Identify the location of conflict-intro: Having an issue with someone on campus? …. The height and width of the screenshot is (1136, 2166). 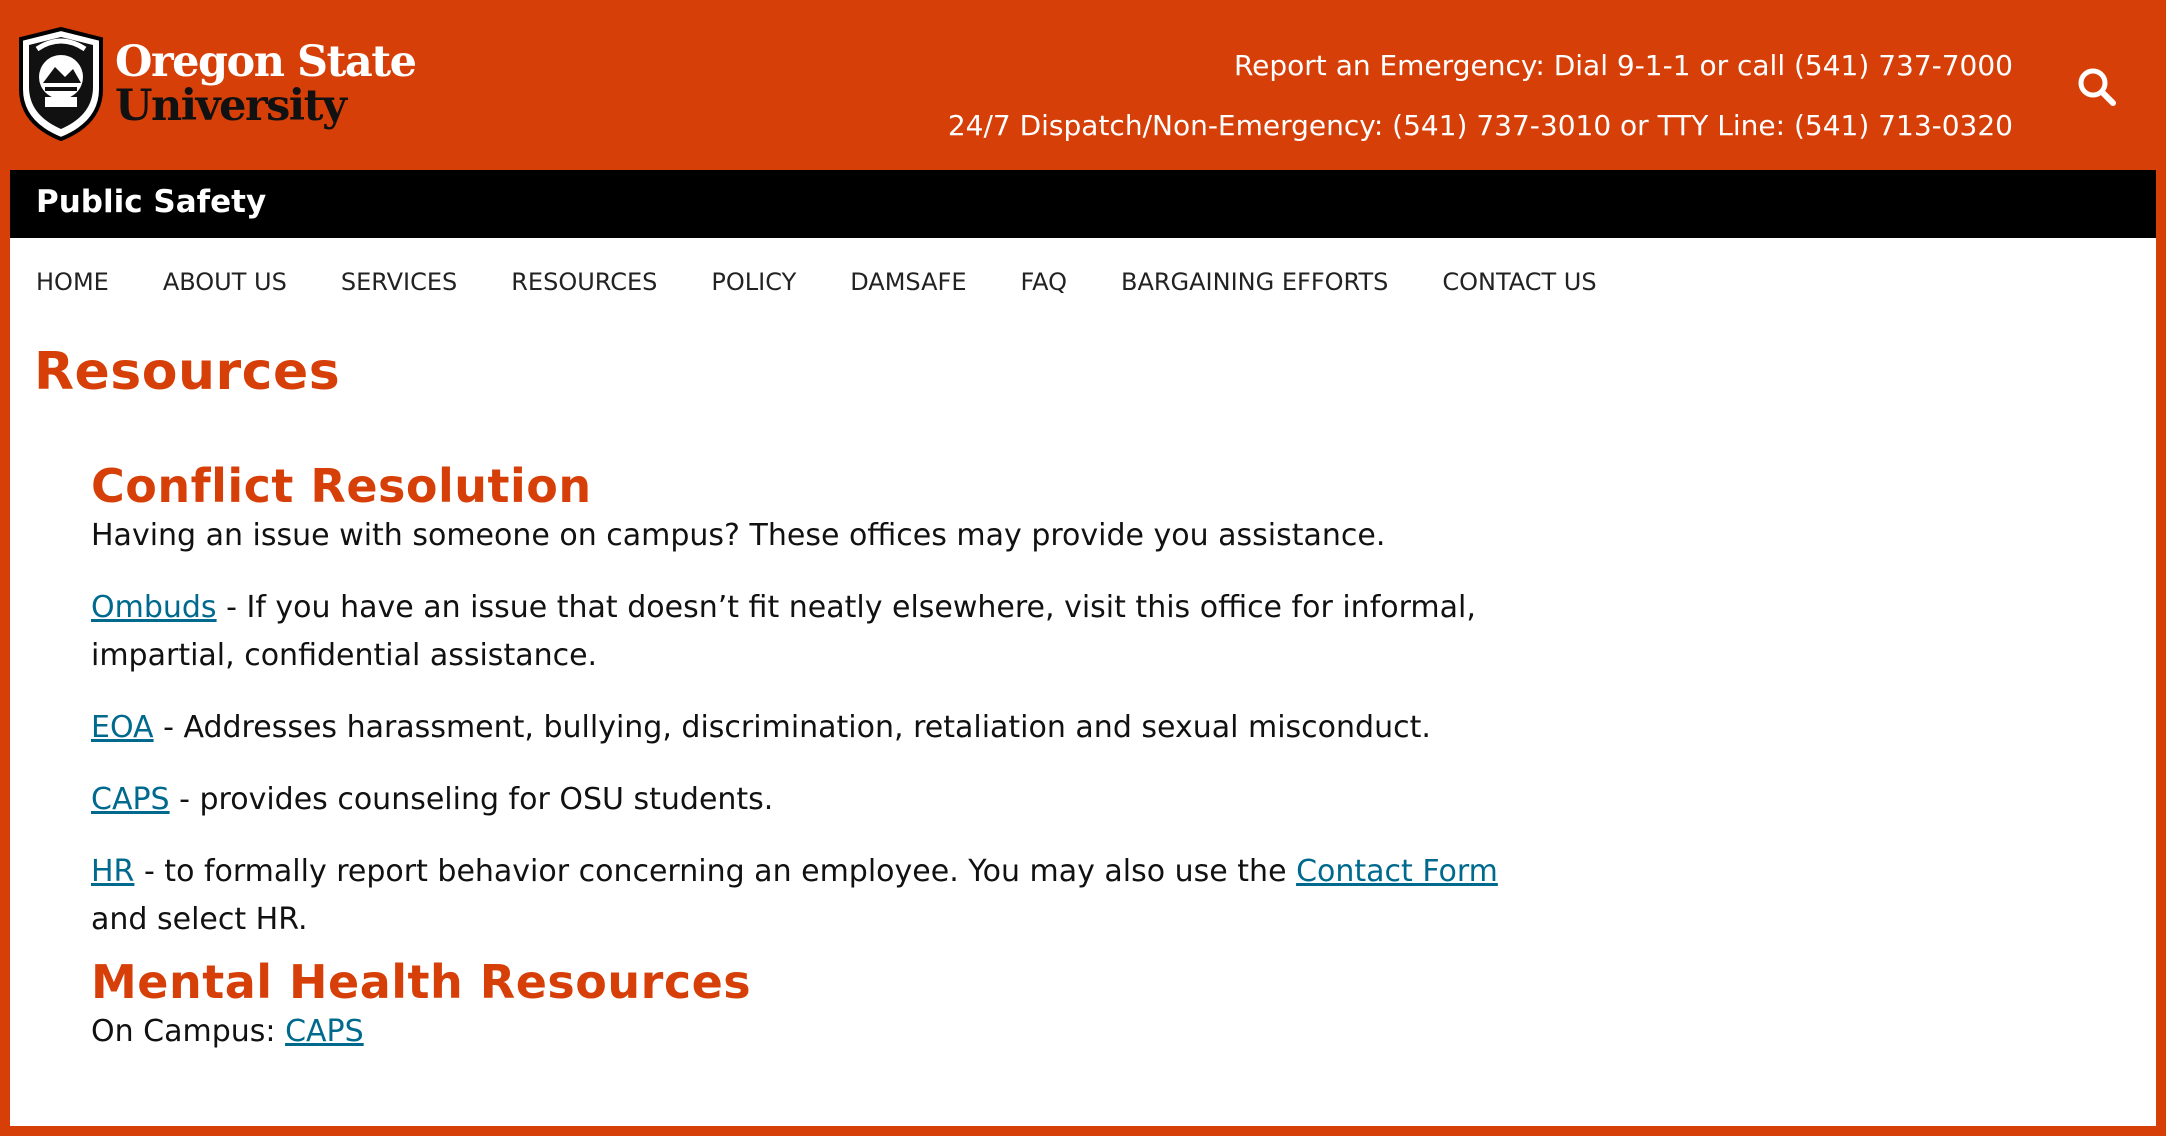
(738, 535).